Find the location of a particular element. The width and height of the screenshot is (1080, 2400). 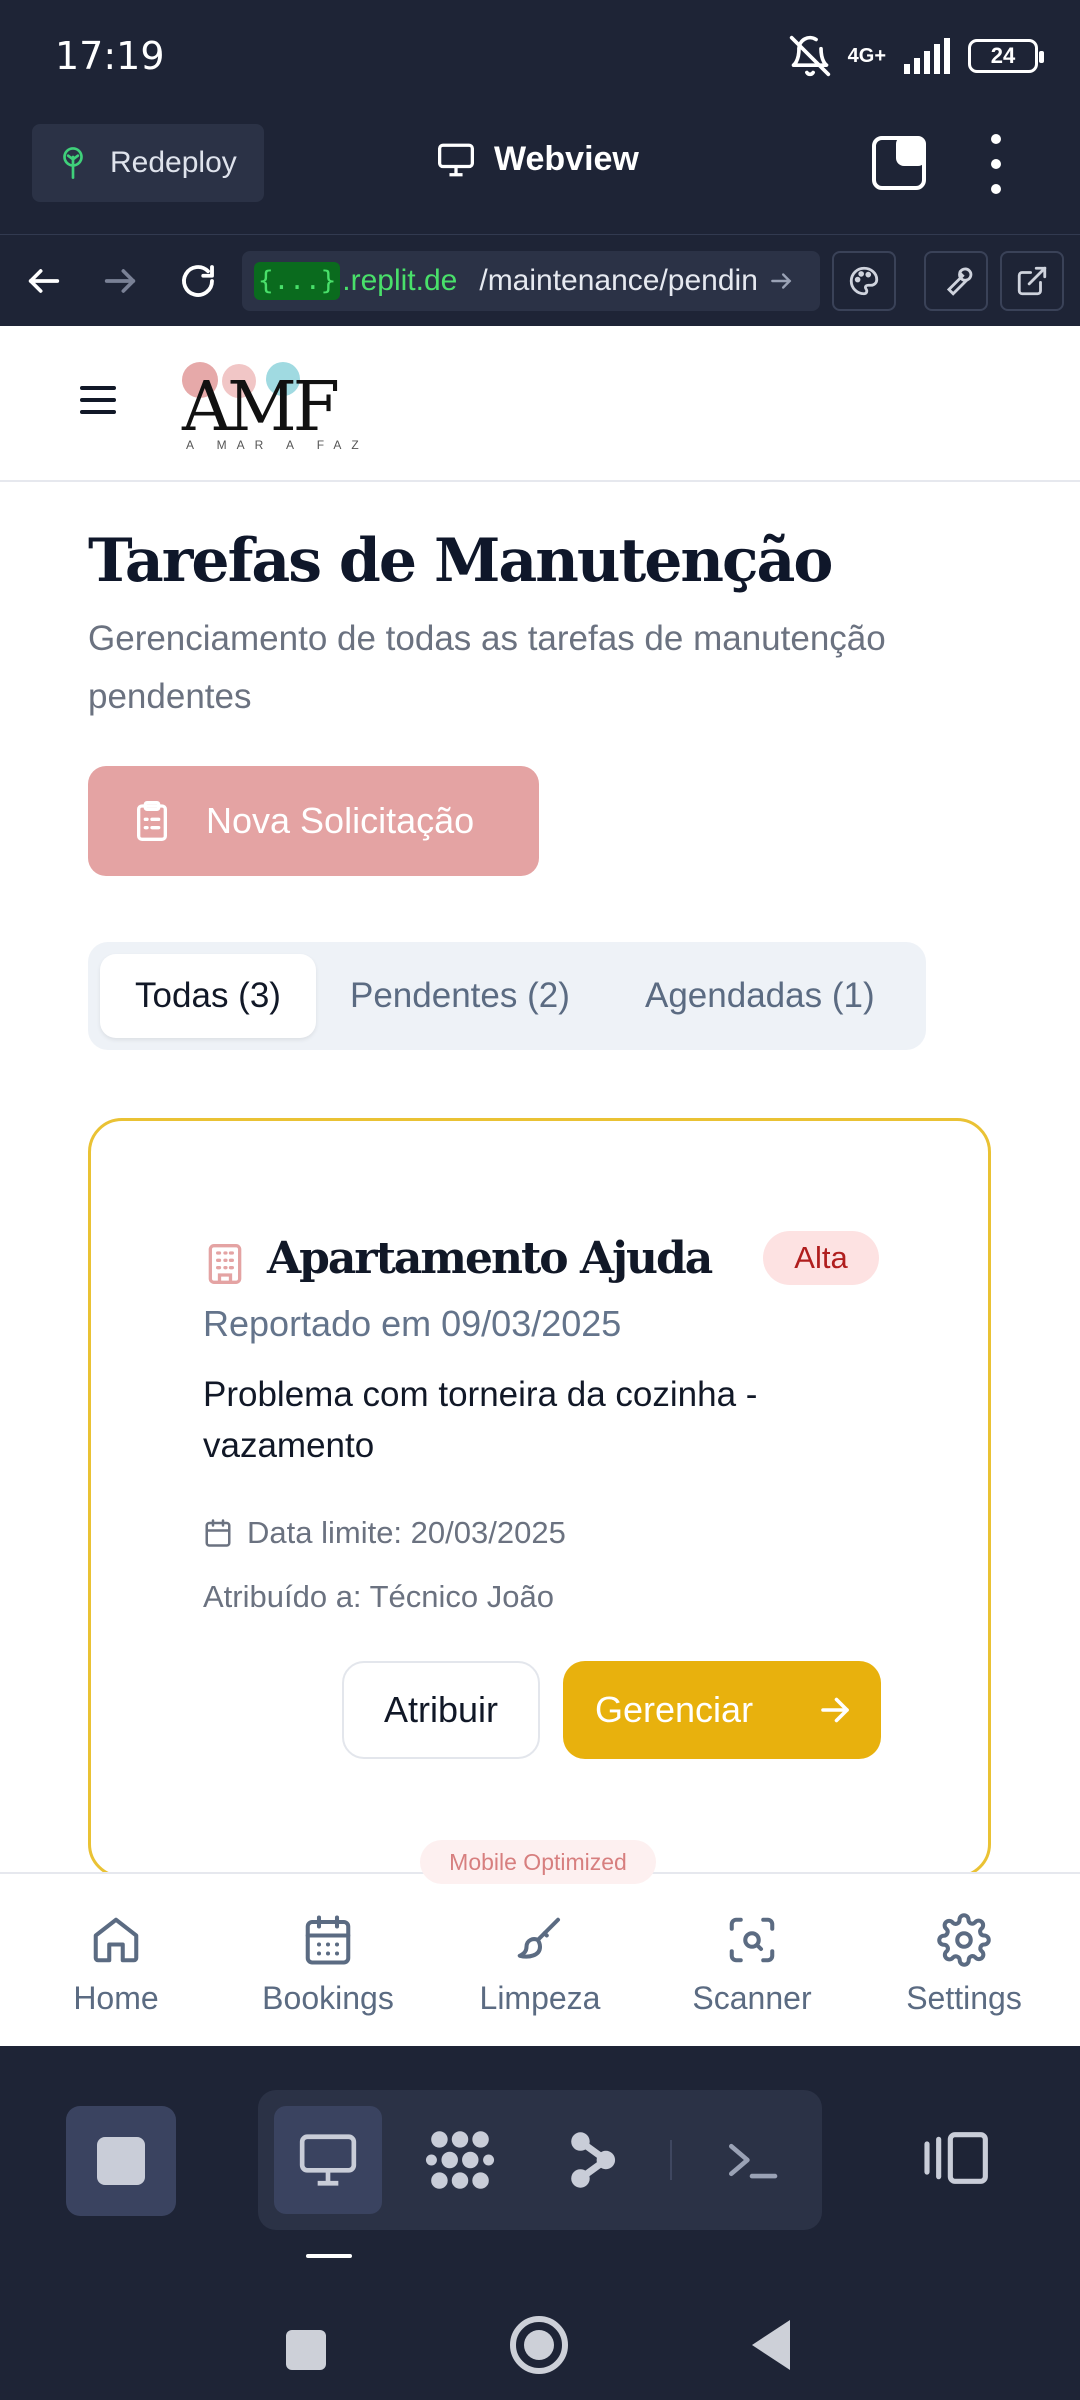

stop-icon is located at coordinates (121, 2161).